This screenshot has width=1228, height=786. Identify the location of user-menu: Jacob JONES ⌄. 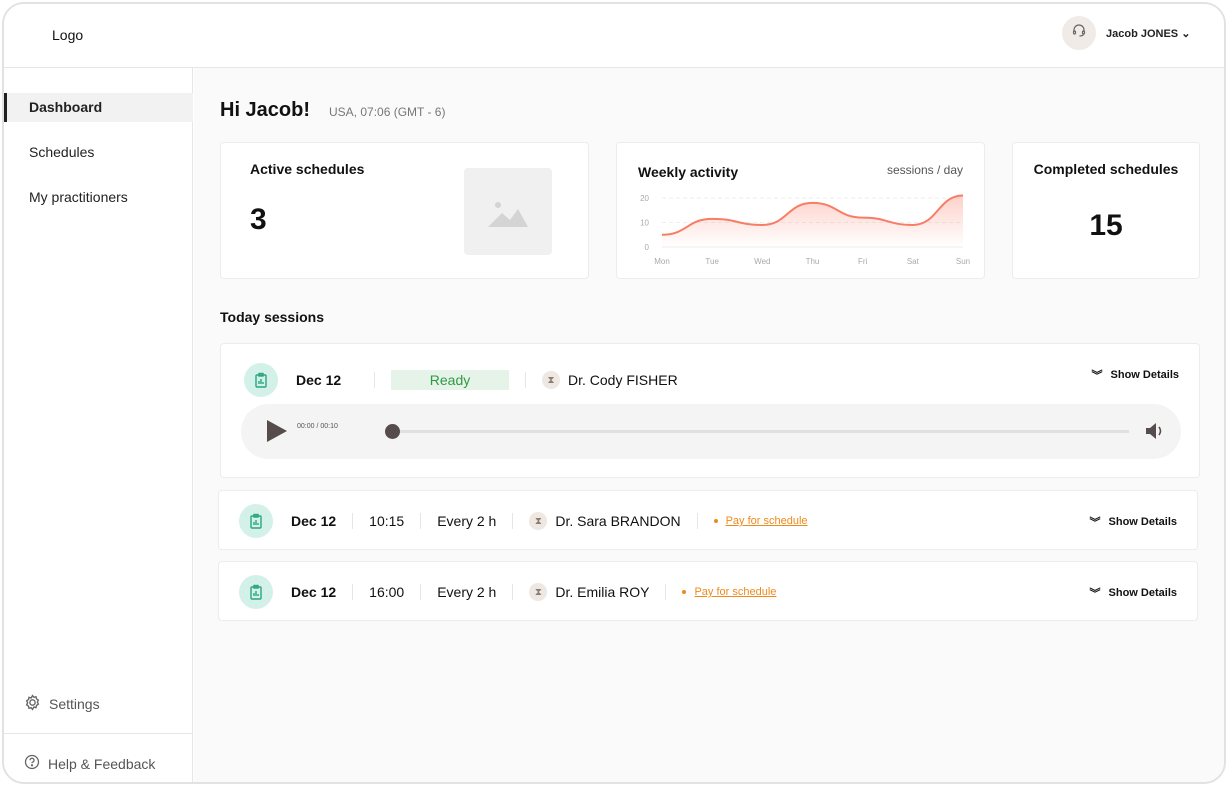
(1148, 33).